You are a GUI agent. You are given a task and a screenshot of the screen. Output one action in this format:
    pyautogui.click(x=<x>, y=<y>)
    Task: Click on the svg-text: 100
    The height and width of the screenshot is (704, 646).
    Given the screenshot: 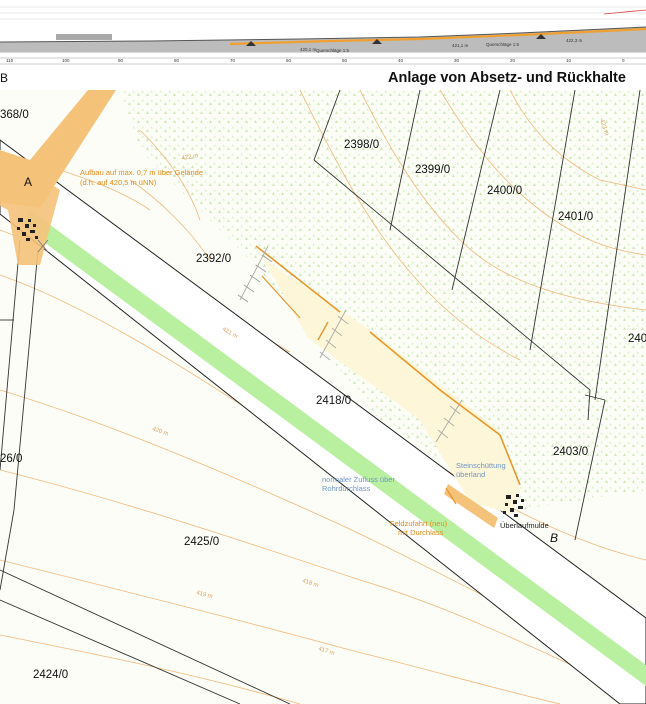 What is the action you would take?
    pyautogui.click(x=66, y=60)
    